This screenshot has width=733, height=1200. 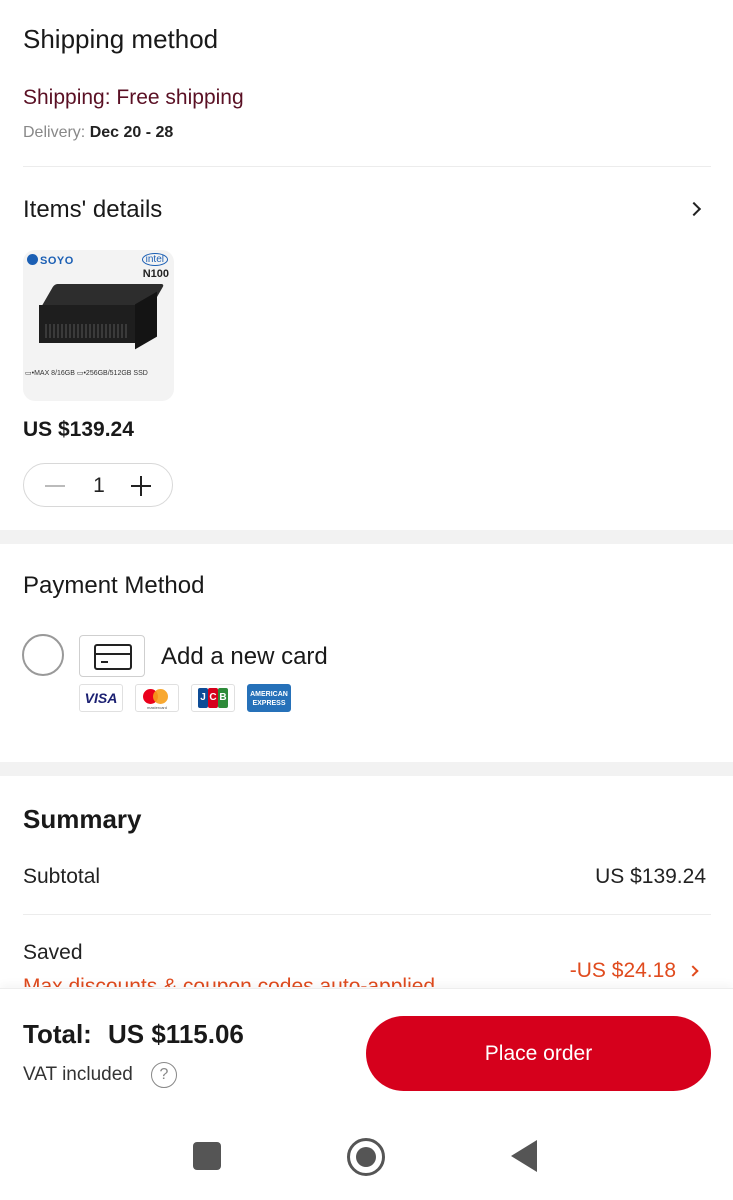 What do you see at coordinates (82, 819) in the screenshot?
I see `summary-title: Summary` at bounding box center [82, 819].